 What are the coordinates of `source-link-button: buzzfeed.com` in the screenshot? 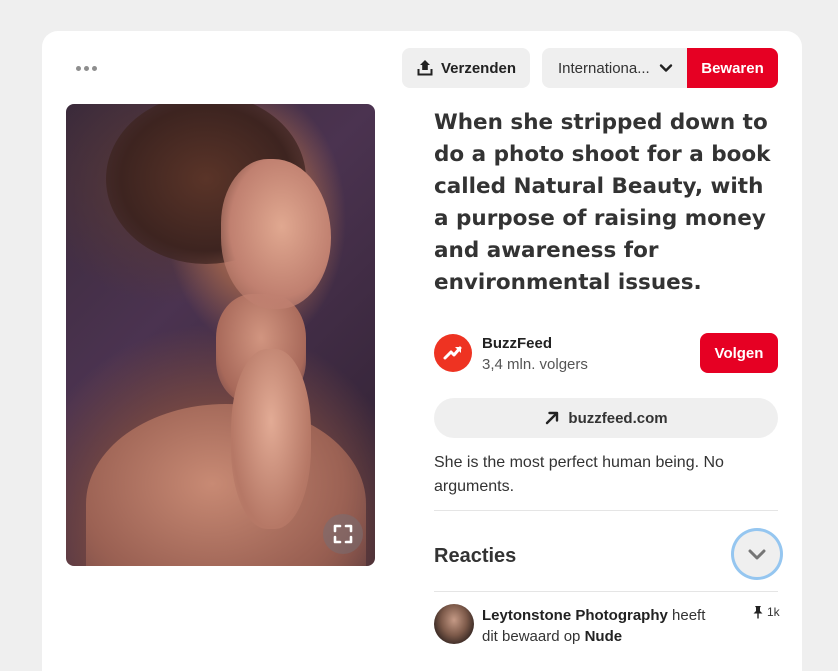 It's located at (606, 418).